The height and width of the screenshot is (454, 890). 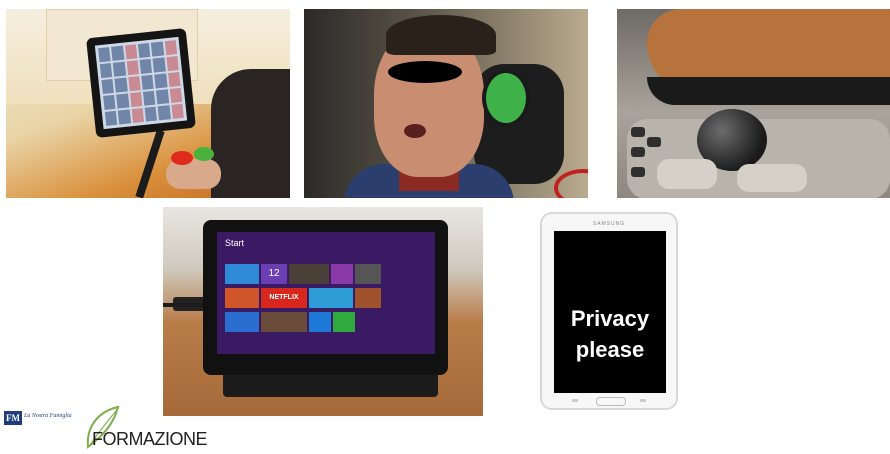 What do you see at coordinates (326, 293) in the screenshot?
I see `windows-start-screen: Start 12 NETFLIX` at bounding box center [326, 293].